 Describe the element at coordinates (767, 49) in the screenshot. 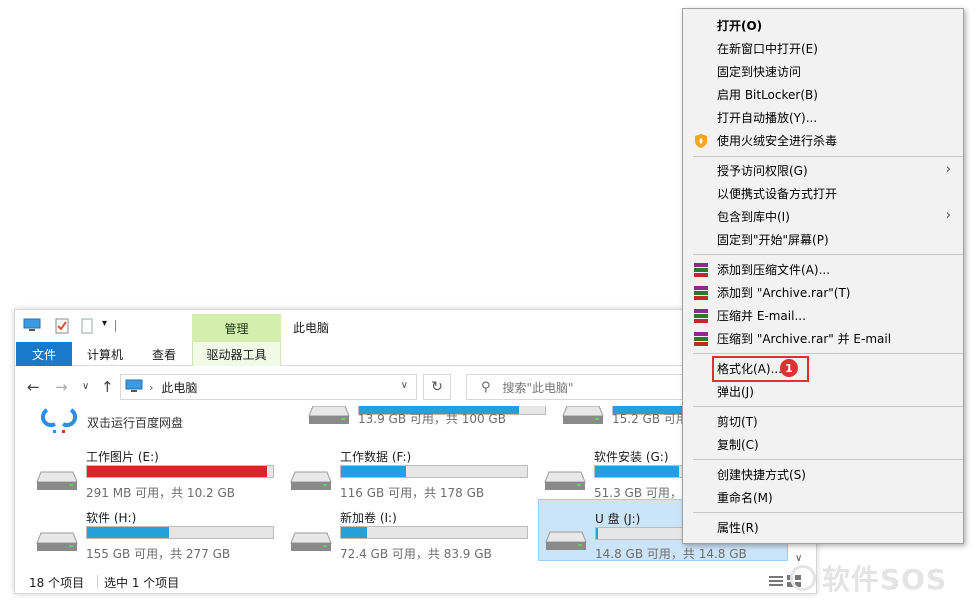

I see `menu-item-label: 在新窗口中打开(E)` at that location.